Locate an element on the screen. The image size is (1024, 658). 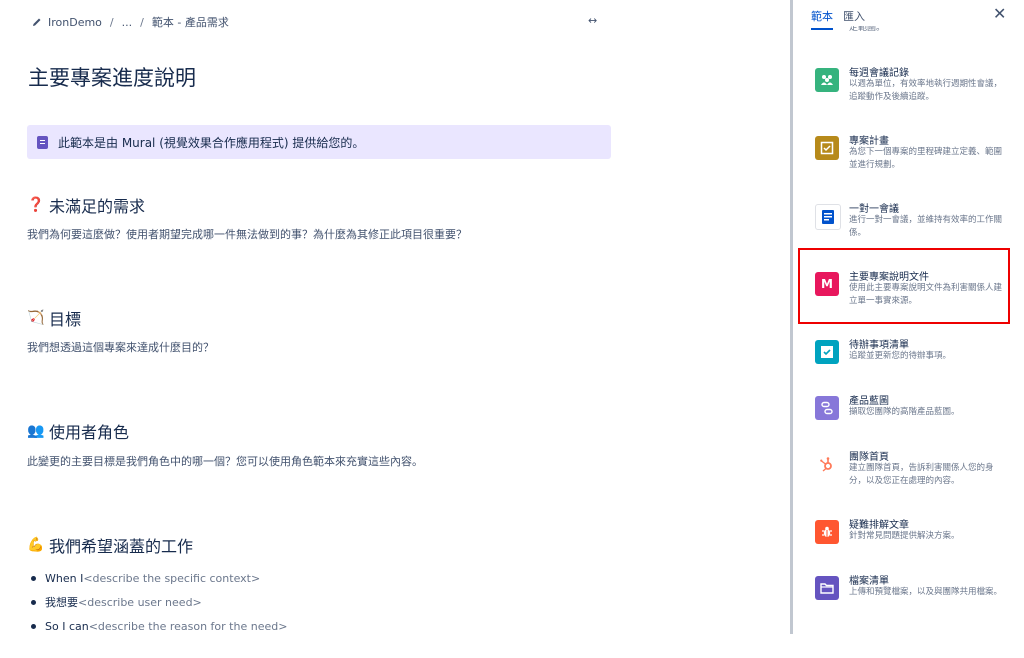
template-name: 檔案清單 is located at coordinates (869, 581).